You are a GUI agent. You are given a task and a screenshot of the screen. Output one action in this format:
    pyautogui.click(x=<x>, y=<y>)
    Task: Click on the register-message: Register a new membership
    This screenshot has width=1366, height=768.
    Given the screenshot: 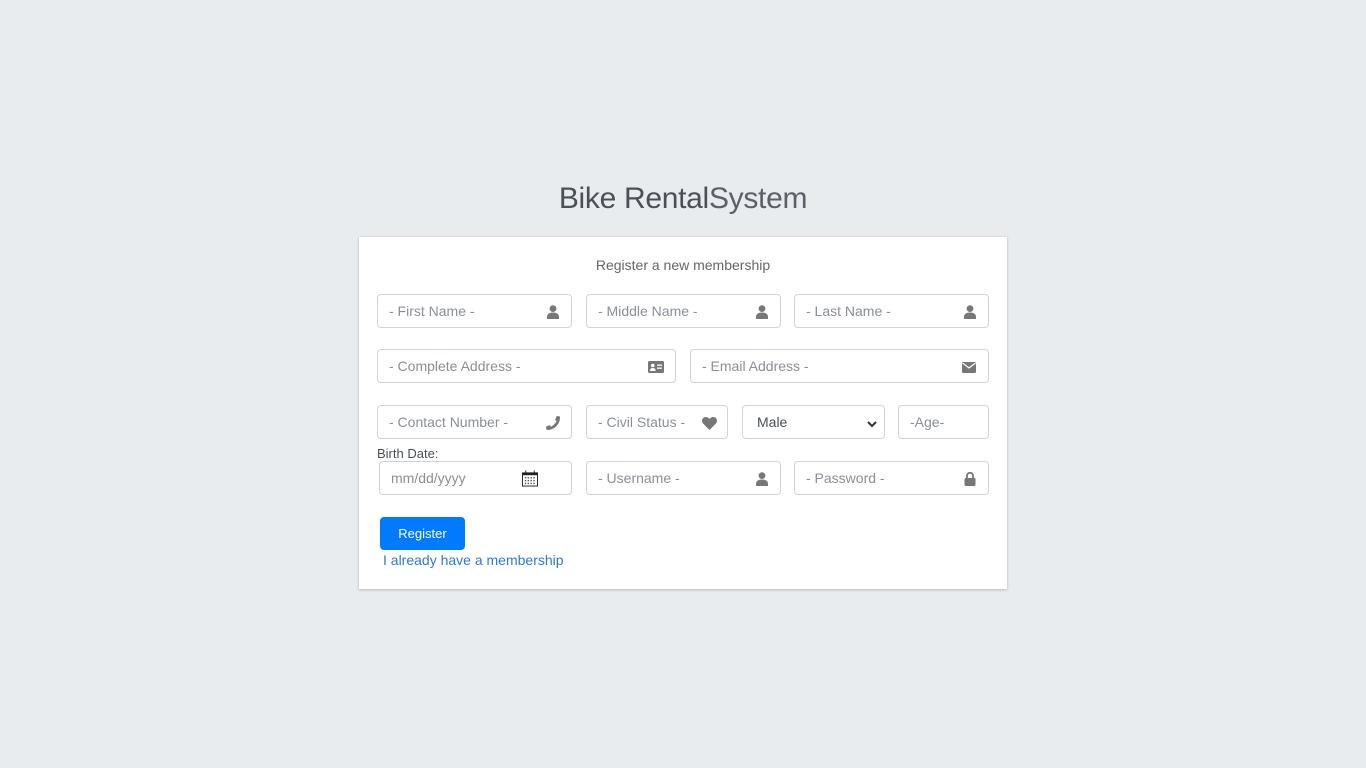 What is the action you would take?
    pyautogui.click(x=683, y=265)
    